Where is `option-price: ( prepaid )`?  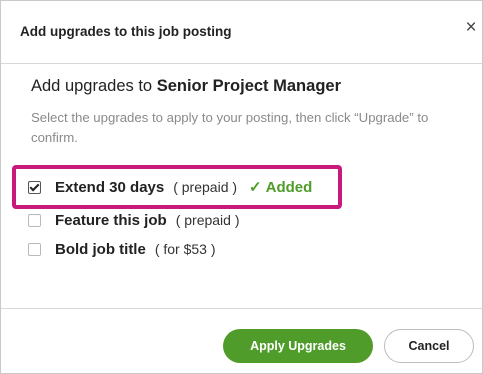
option-price: ( prepaid ) is located at coordinates (207, 220).